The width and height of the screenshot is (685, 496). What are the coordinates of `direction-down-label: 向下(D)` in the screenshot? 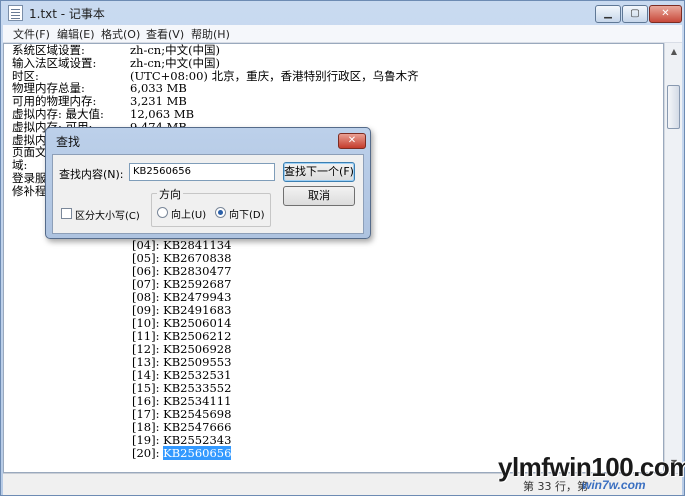 It's located at (247, 213).